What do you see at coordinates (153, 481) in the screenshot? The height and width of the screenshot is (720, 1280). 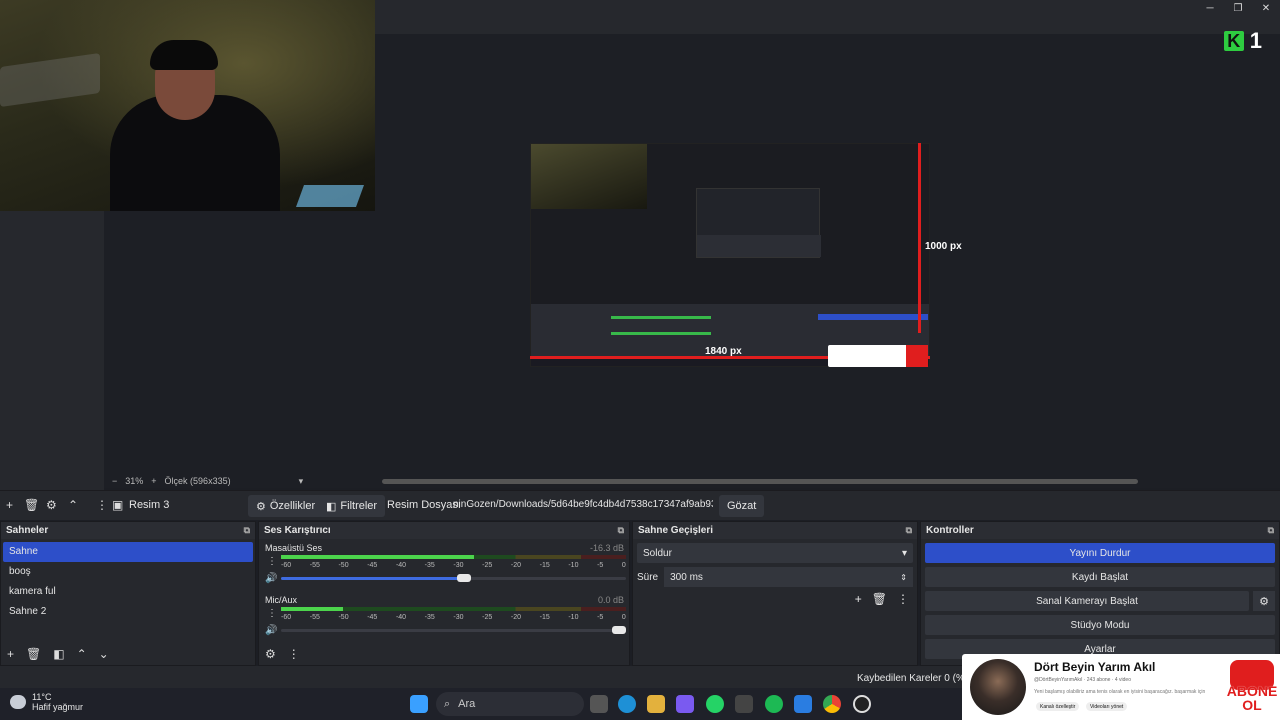 I see `zoom-in-button: +` at bounding box center [153, 481].